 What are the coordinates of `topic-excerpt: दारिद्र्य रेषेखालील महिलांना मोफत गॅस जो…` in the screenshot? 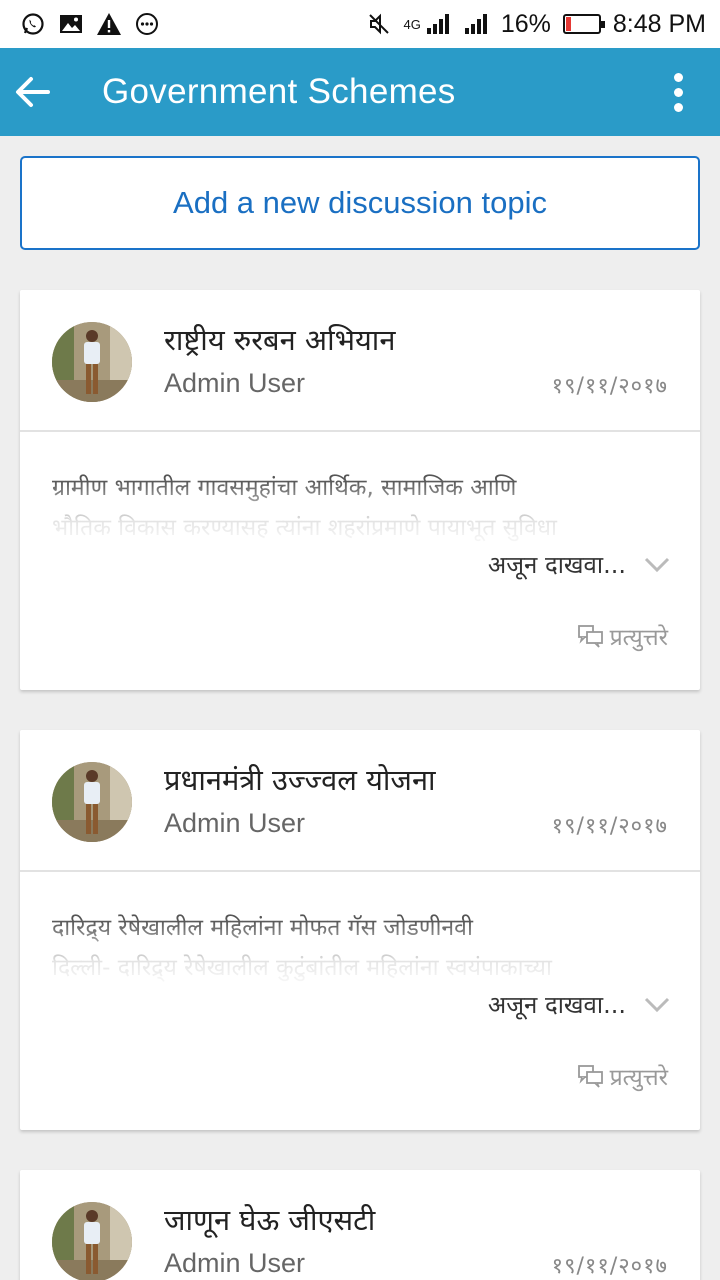 It's located at (362, 948).